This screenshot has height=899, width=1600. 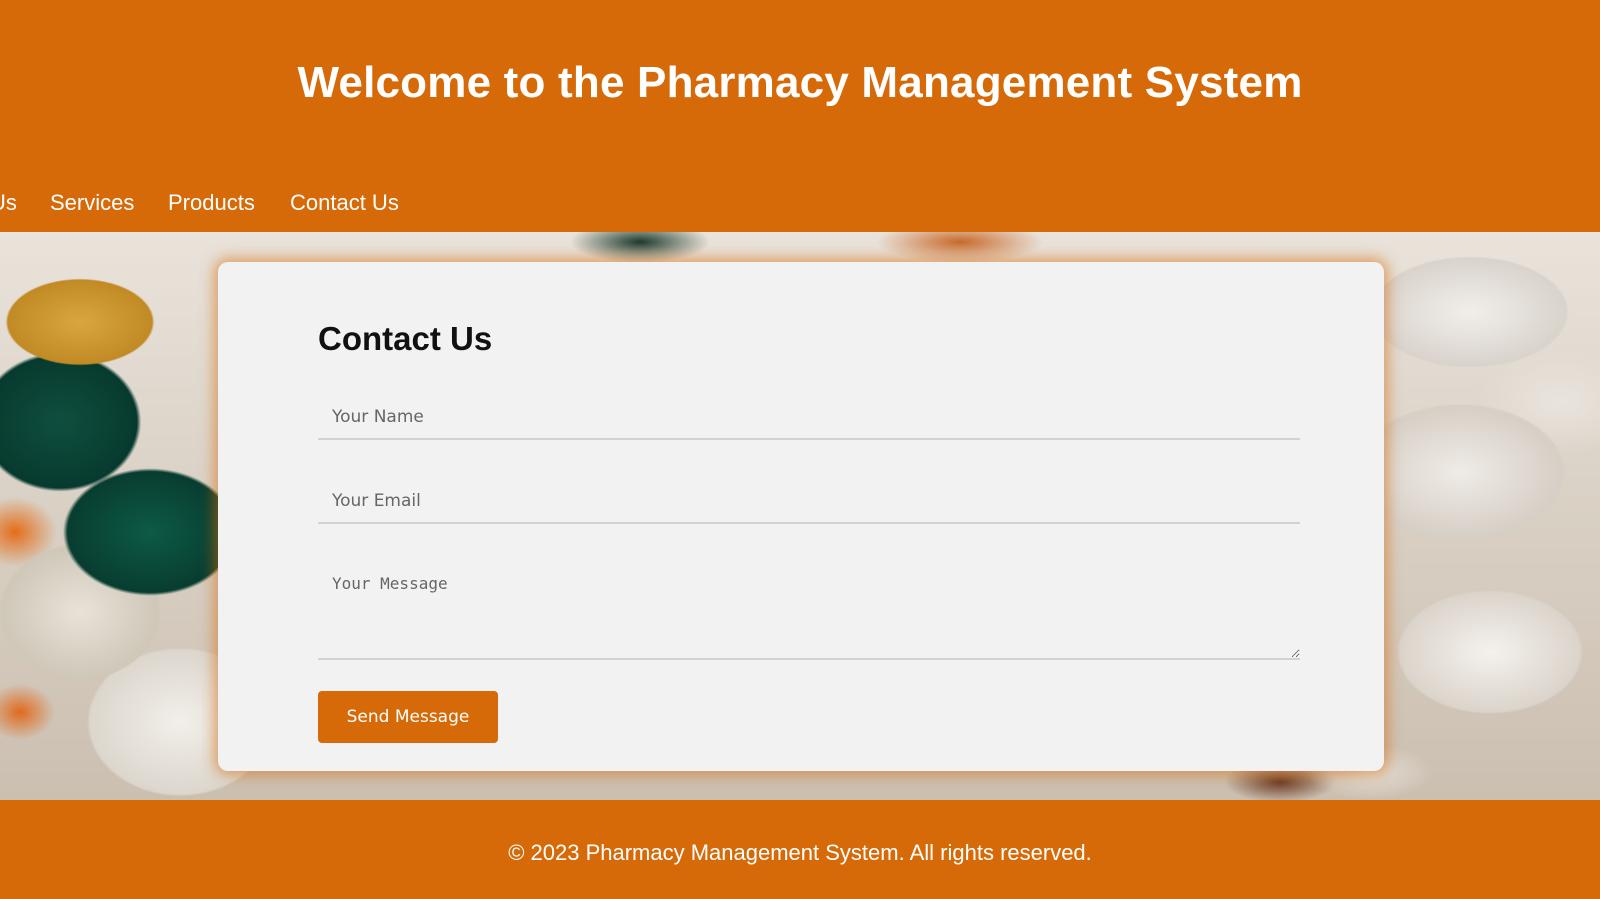 I want to click on contact-heading: Contact Us, so click(x=405, y=338).